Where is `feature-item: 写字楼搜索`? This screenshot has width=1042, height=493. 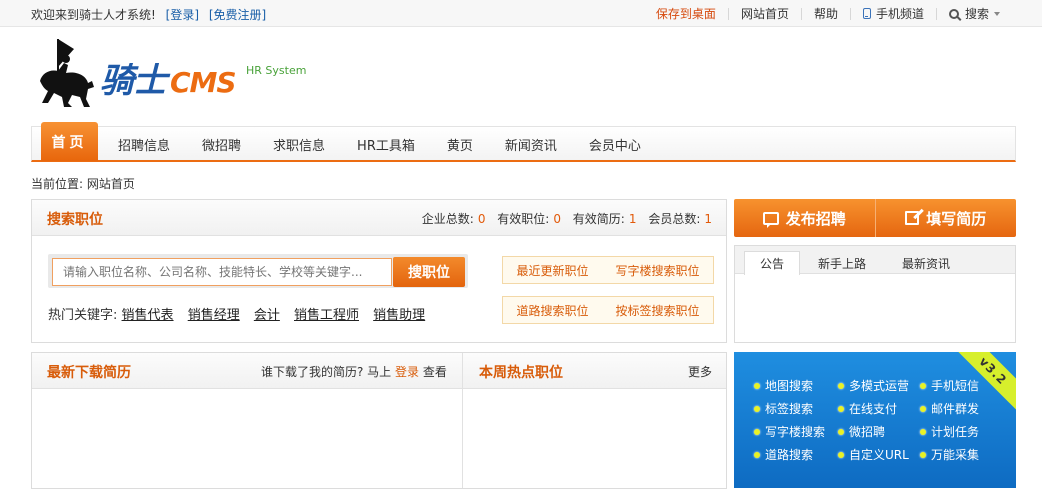 feature-item: 写字楼搜索 is located at coordinates (796, 431).